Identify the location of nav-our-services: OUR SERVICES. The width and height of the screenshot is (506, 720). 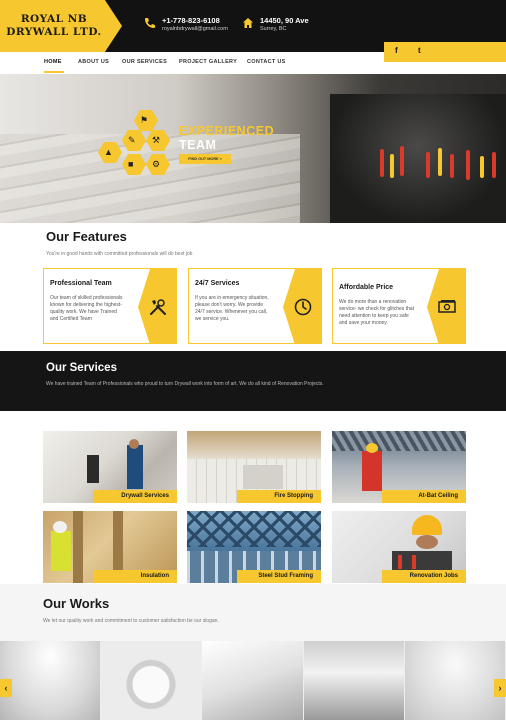
(144, 62).